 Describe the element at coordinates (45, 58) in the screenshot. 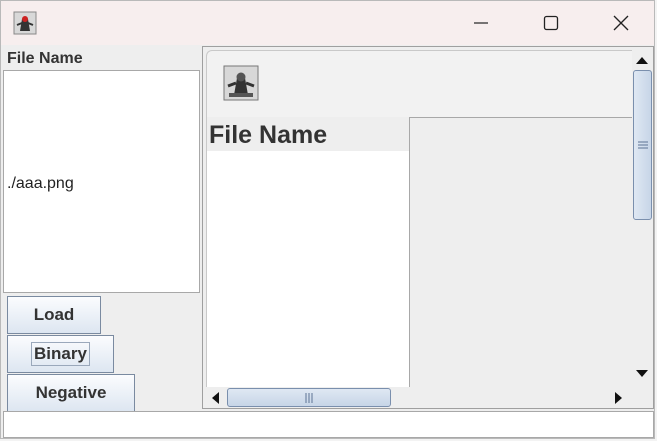

I see `file-name-label: File Name` at that location.